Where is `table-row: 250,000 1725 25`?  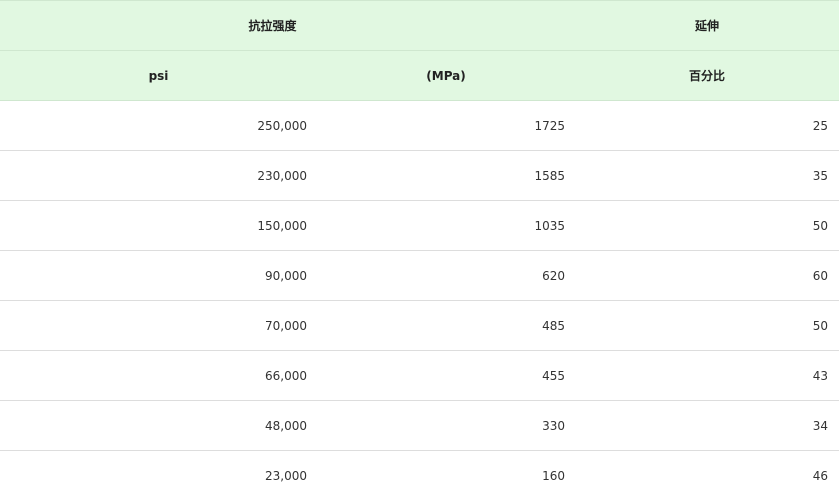 table-row: 250,000 1725 25 is located at coordinates (419, 125).